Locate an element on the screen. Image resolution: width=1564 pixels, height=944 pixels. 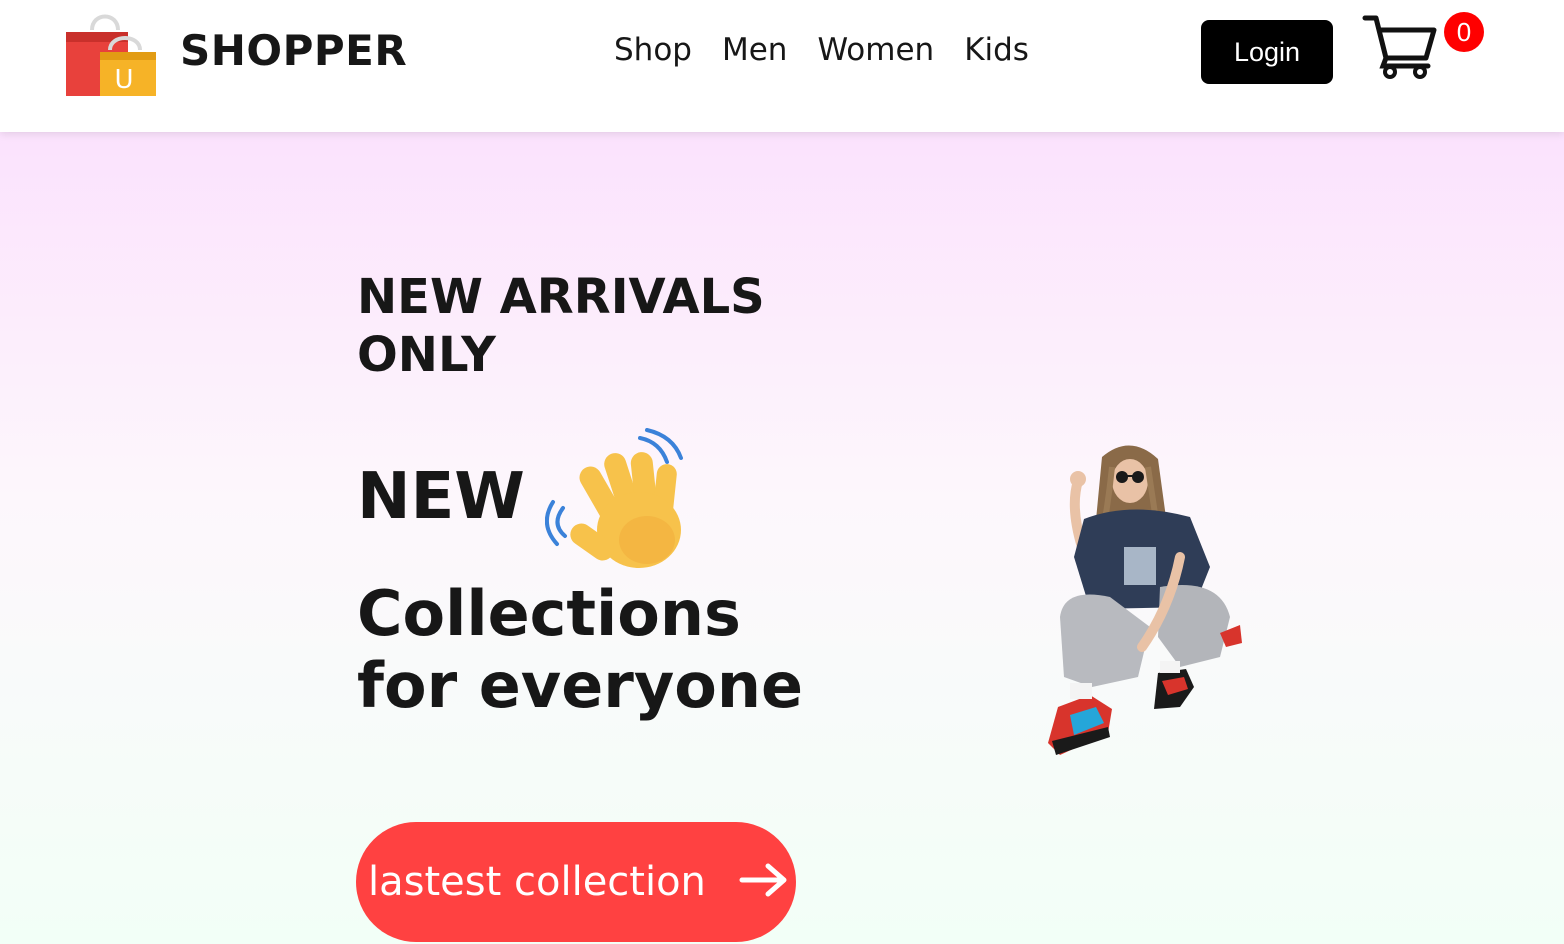
brand-name: SHOPPER is located at coordinates (293, 50).